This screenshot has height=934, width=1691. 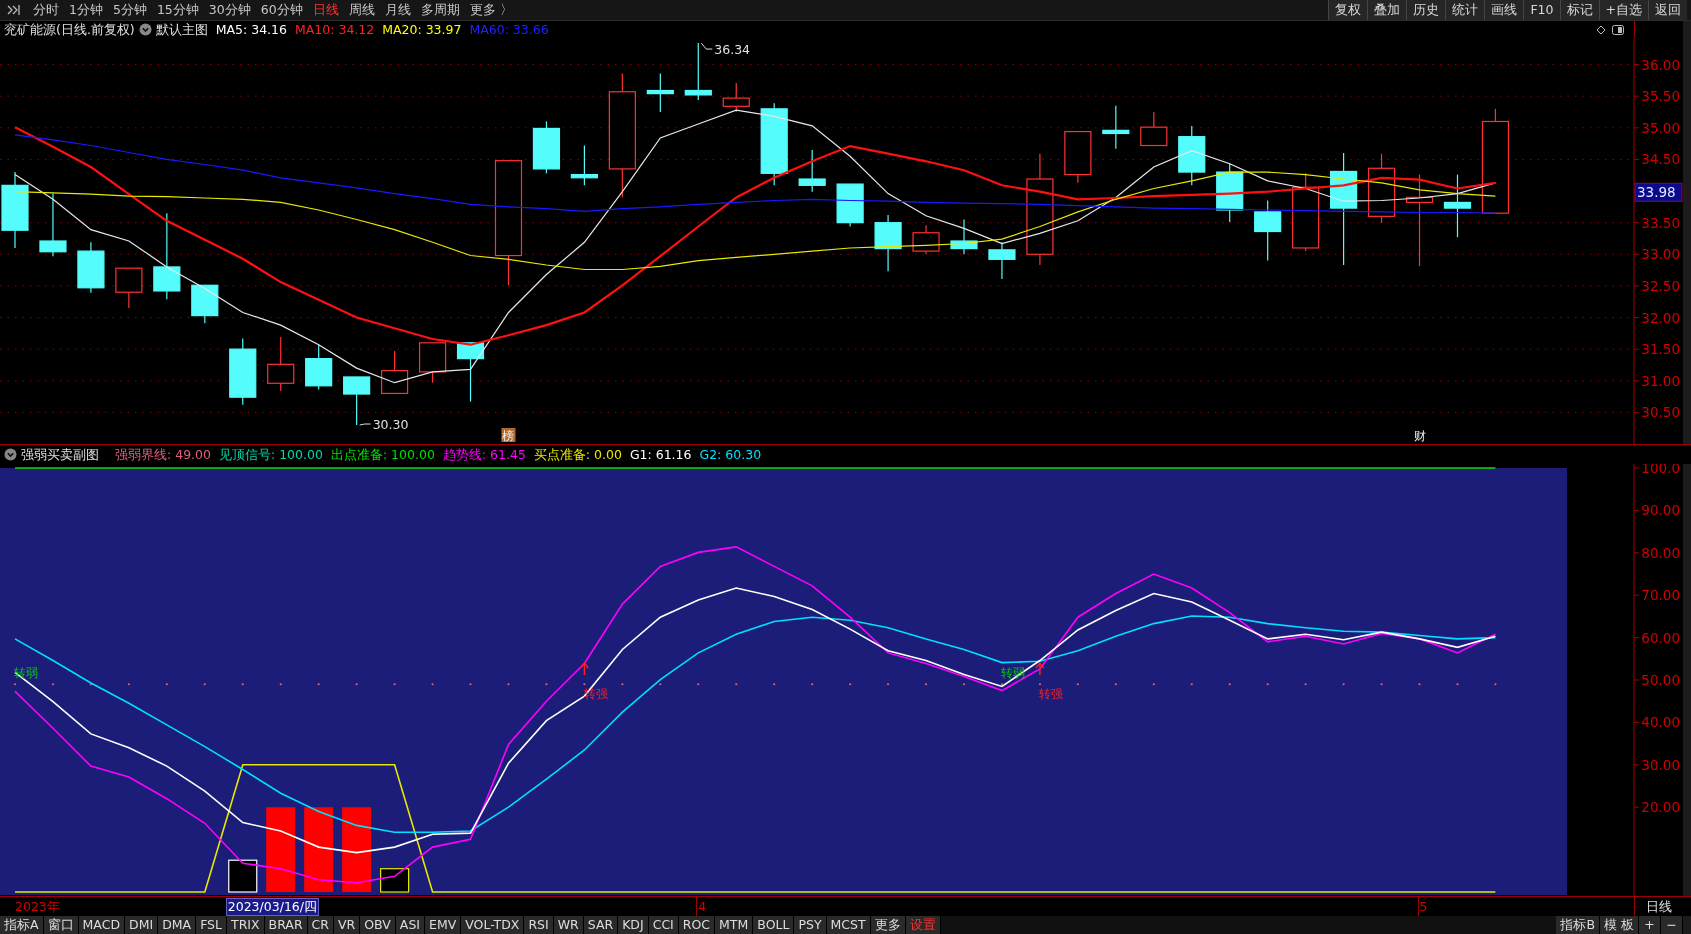 I want to click on axis-label: 32.00, so click(x=1660, y=317).